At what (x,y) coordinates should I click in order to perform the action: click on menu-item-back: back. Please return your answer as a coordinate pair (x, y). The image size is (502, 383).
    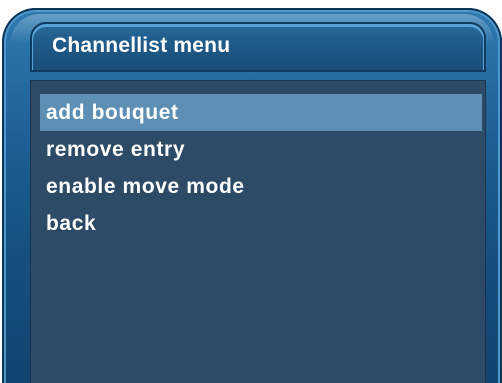
    Looking at the image, I should click on (261, 223).